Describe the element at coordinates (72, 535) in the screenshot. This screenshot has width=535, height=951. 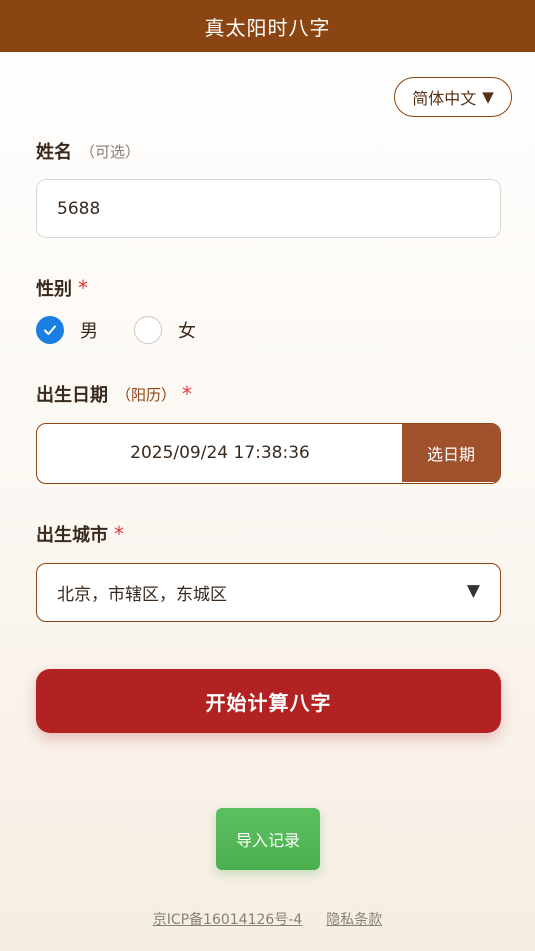
I see `birth-city-label: 出生城市` at that location.